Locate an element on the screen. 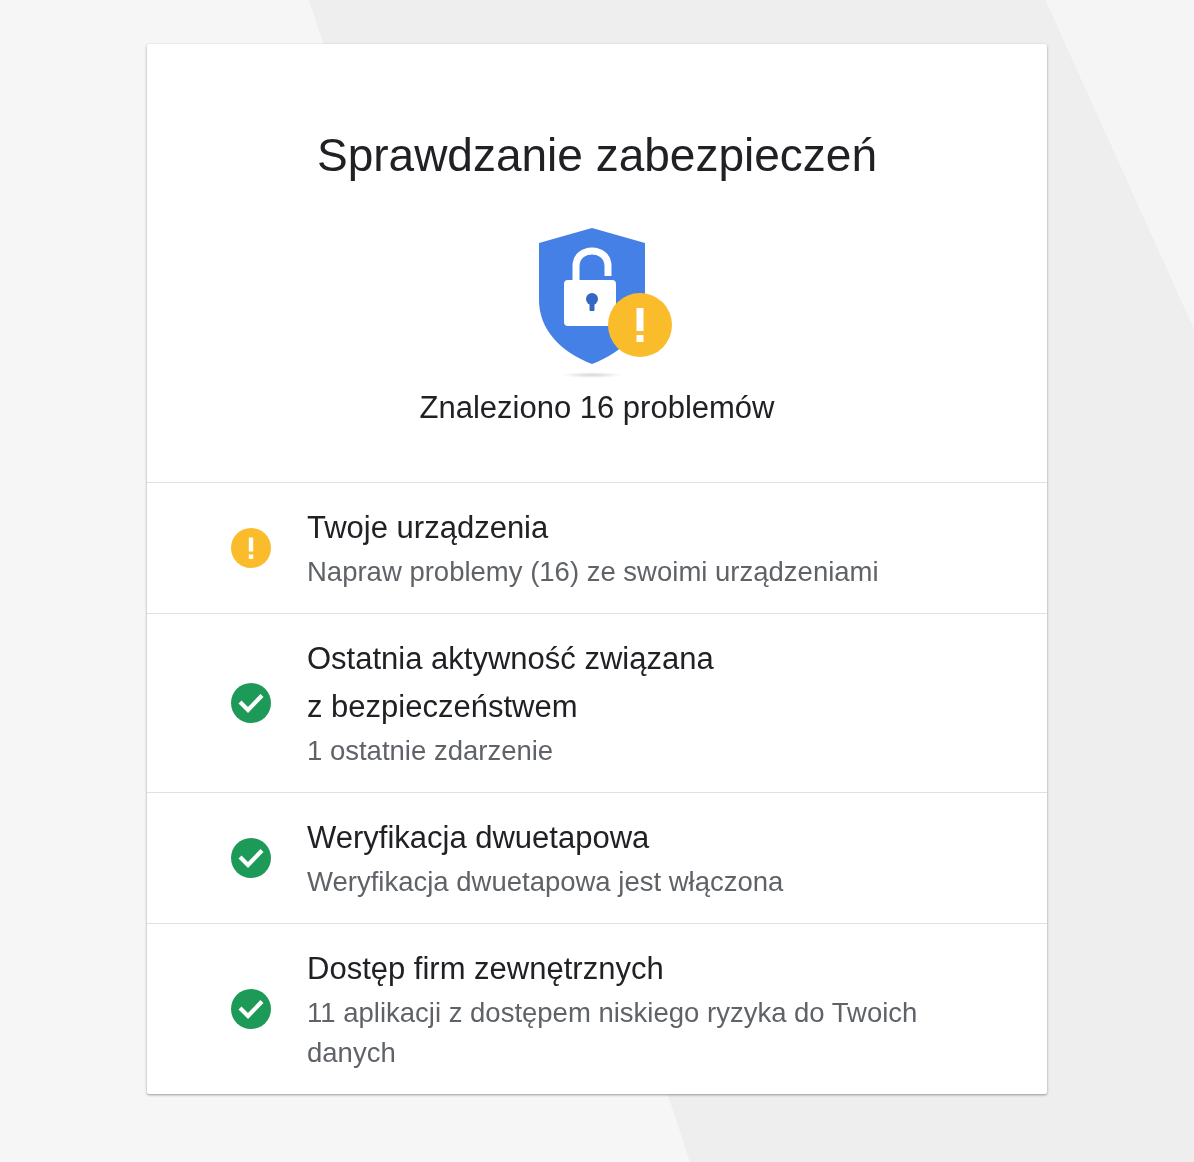 The height and width of the screenshot is (1162, 1194). item-title: Weryfikacja dwuetapowa is located at coordinates (478, 838).